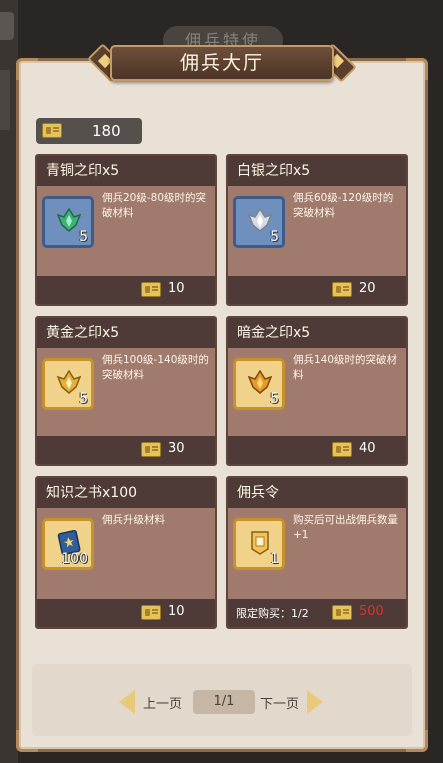  What do you see at coordinates (317, 450) in the screenshot?
I see `item-price-bar: 40` at bounding box center [317, 450].